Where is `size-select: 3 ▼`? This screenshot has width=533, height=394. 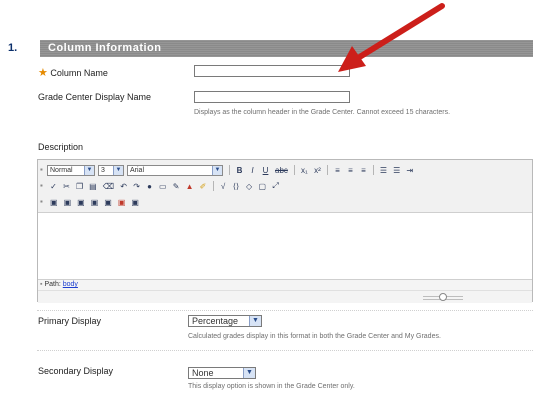 size-select: 3 ▼ is located at coordinates (111, 170).